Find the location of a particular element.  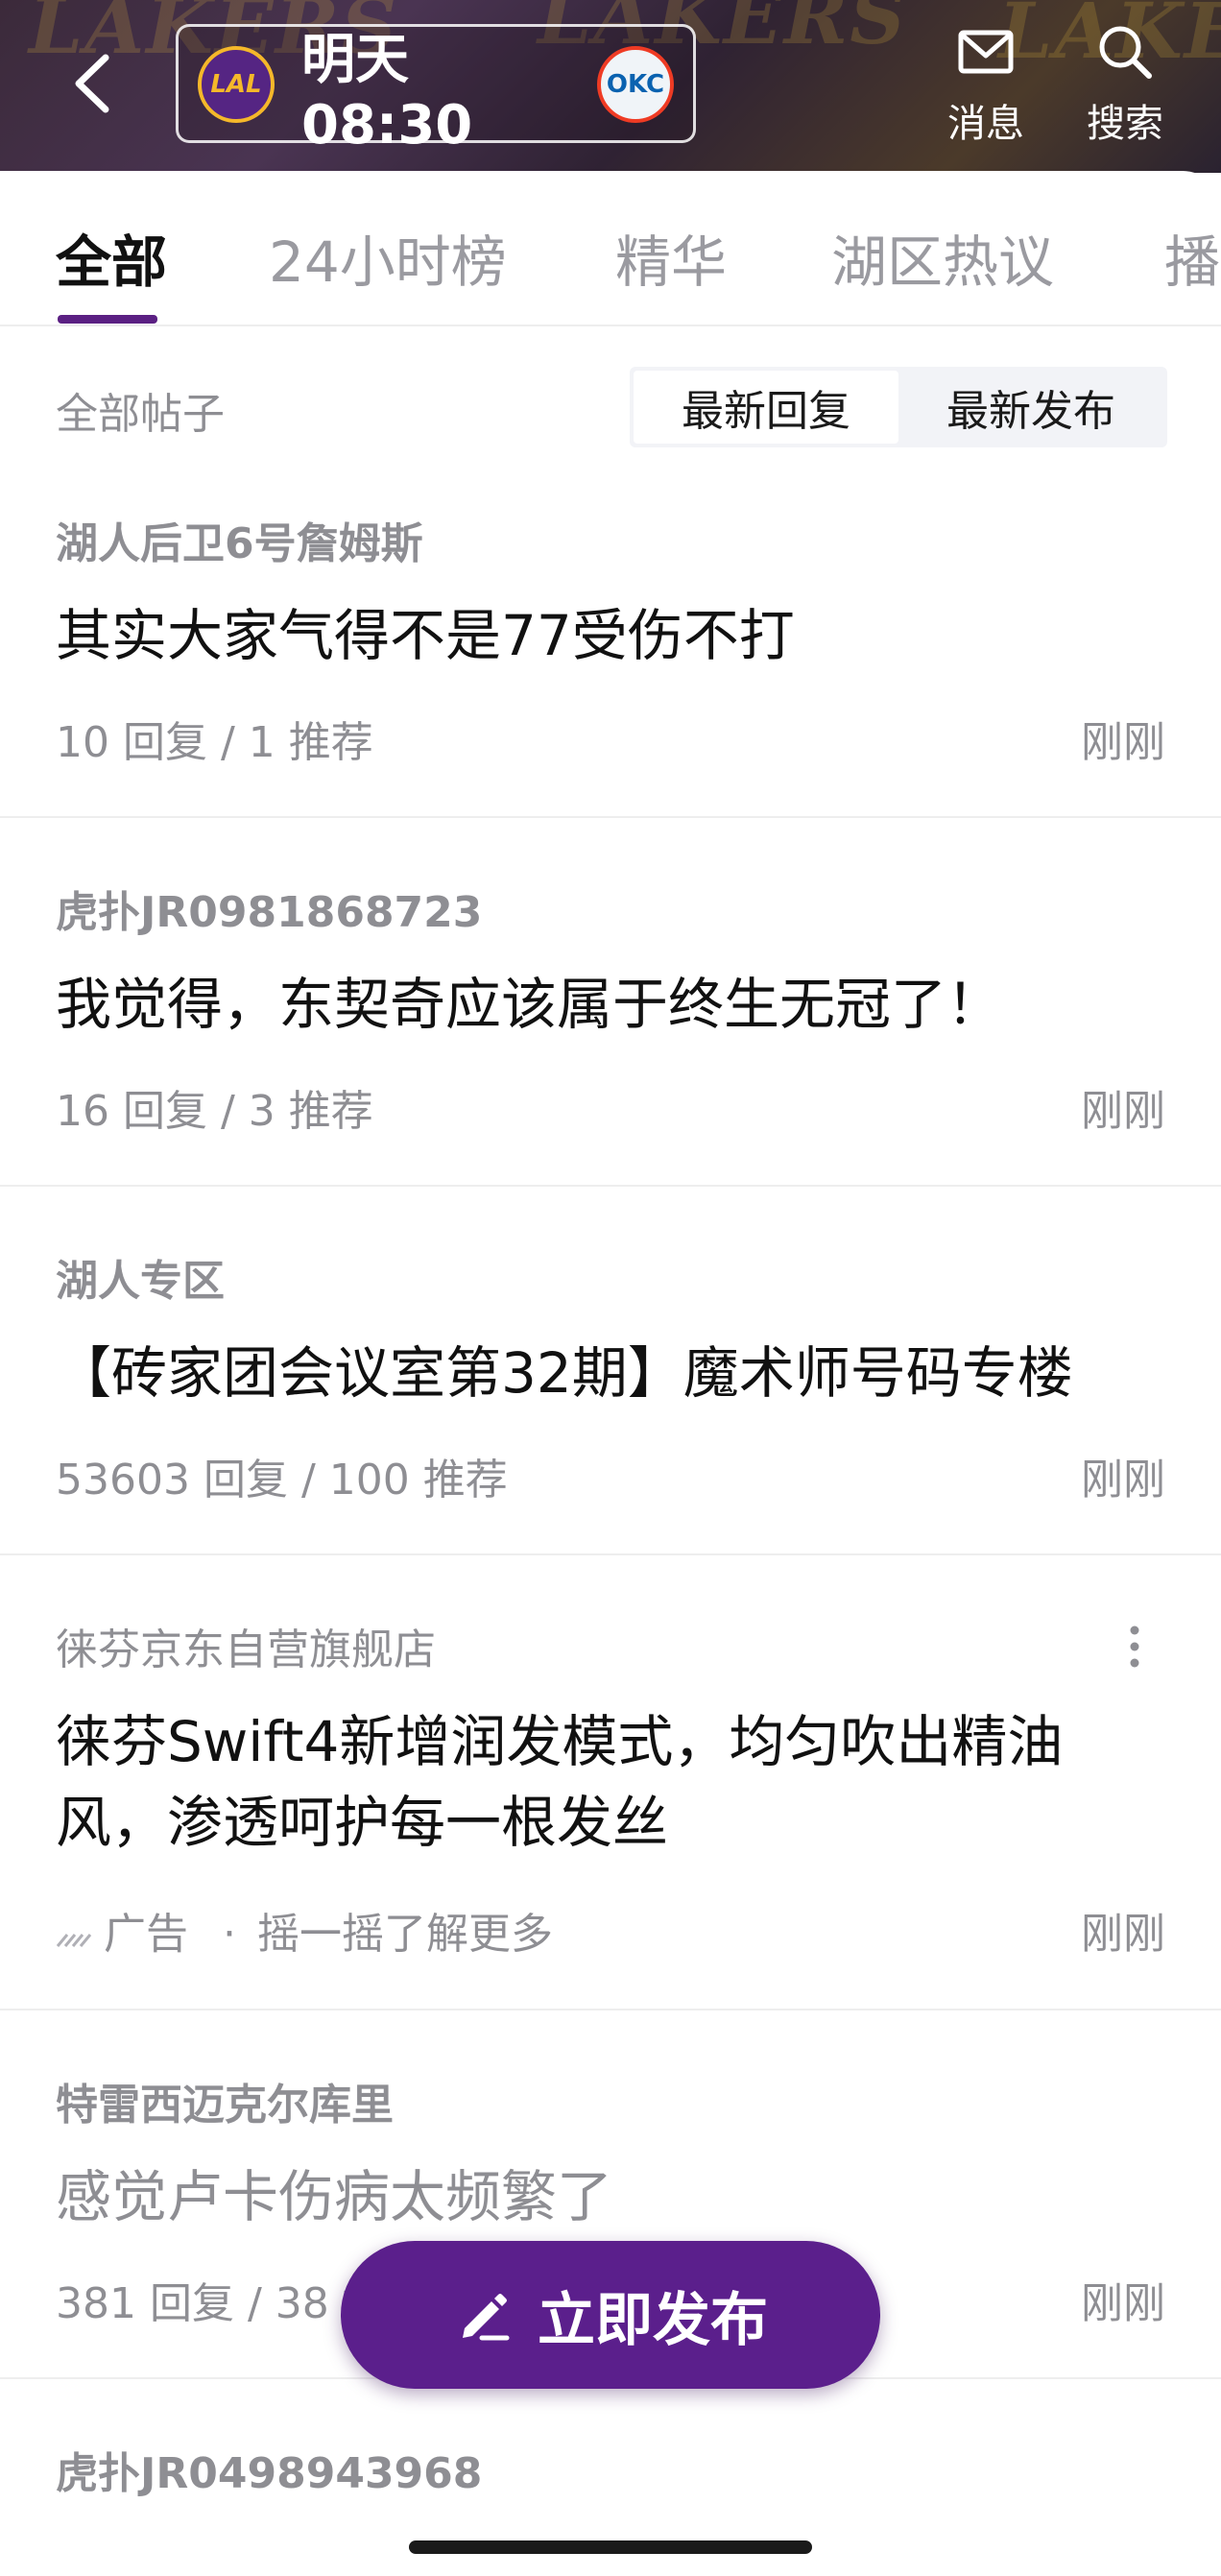

post-title: 感觉卢卡伤病太频繁了 is located at coordinates (614, 2196).